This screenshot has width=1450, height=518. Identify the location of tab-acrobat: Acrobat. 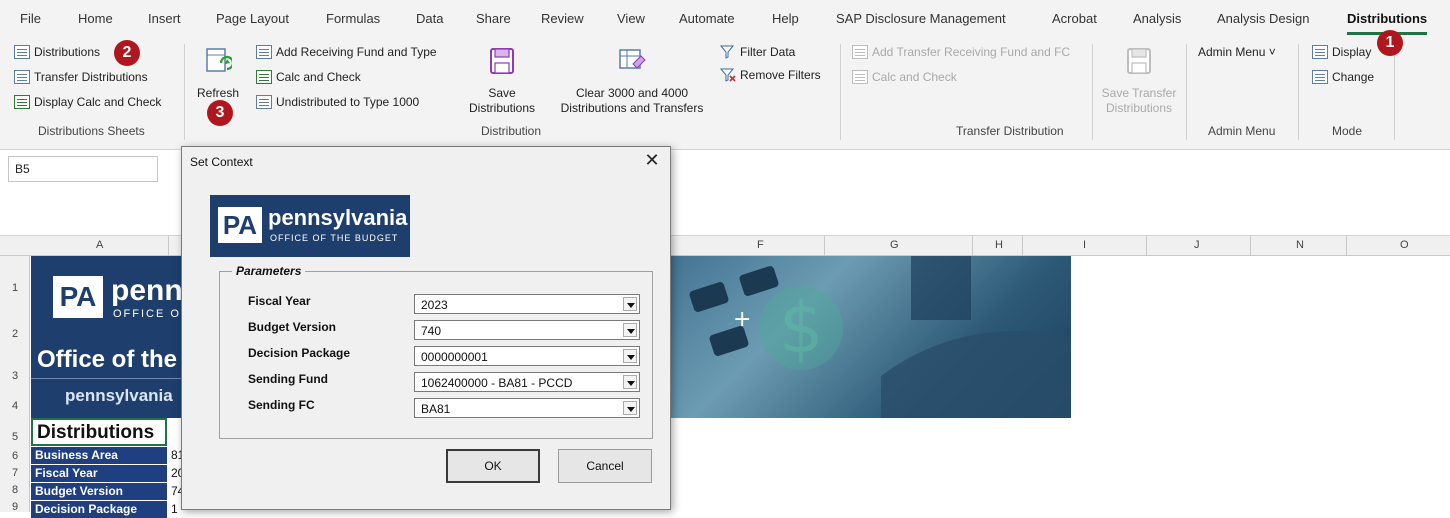
(1074, 18).